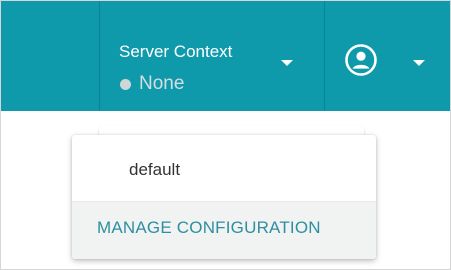 The width and height of the screenshot is (451, 270). Describe the element at coordinates (387, 56) in the screenshot. I see `user-menu-button` at that location.